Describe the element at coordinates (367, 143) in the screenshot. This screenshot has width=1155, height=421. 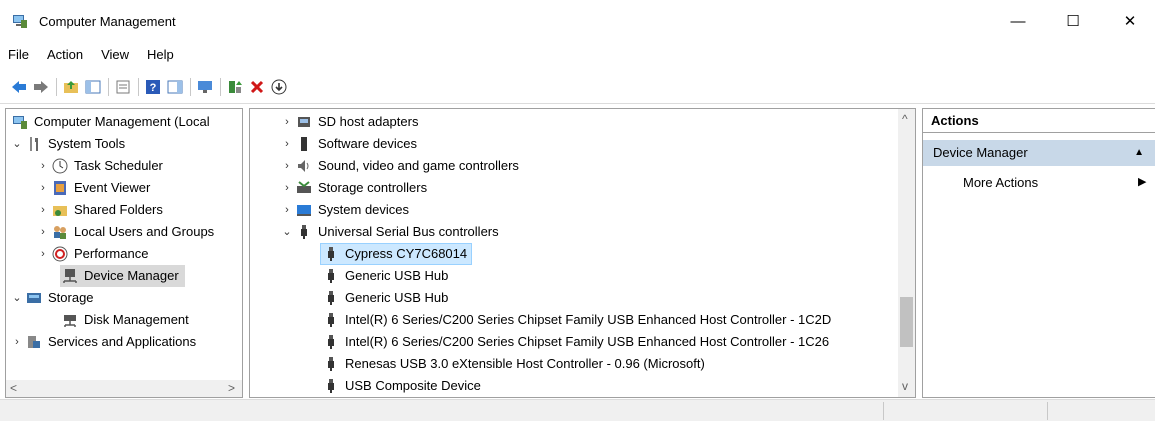
I see `device-label: Software devices` at that location.